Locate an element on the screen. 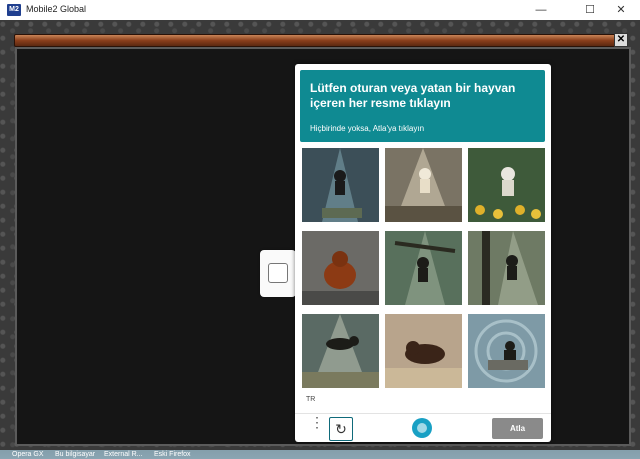  monkey-climbing-branch-image is located at coordinates (423, 268).